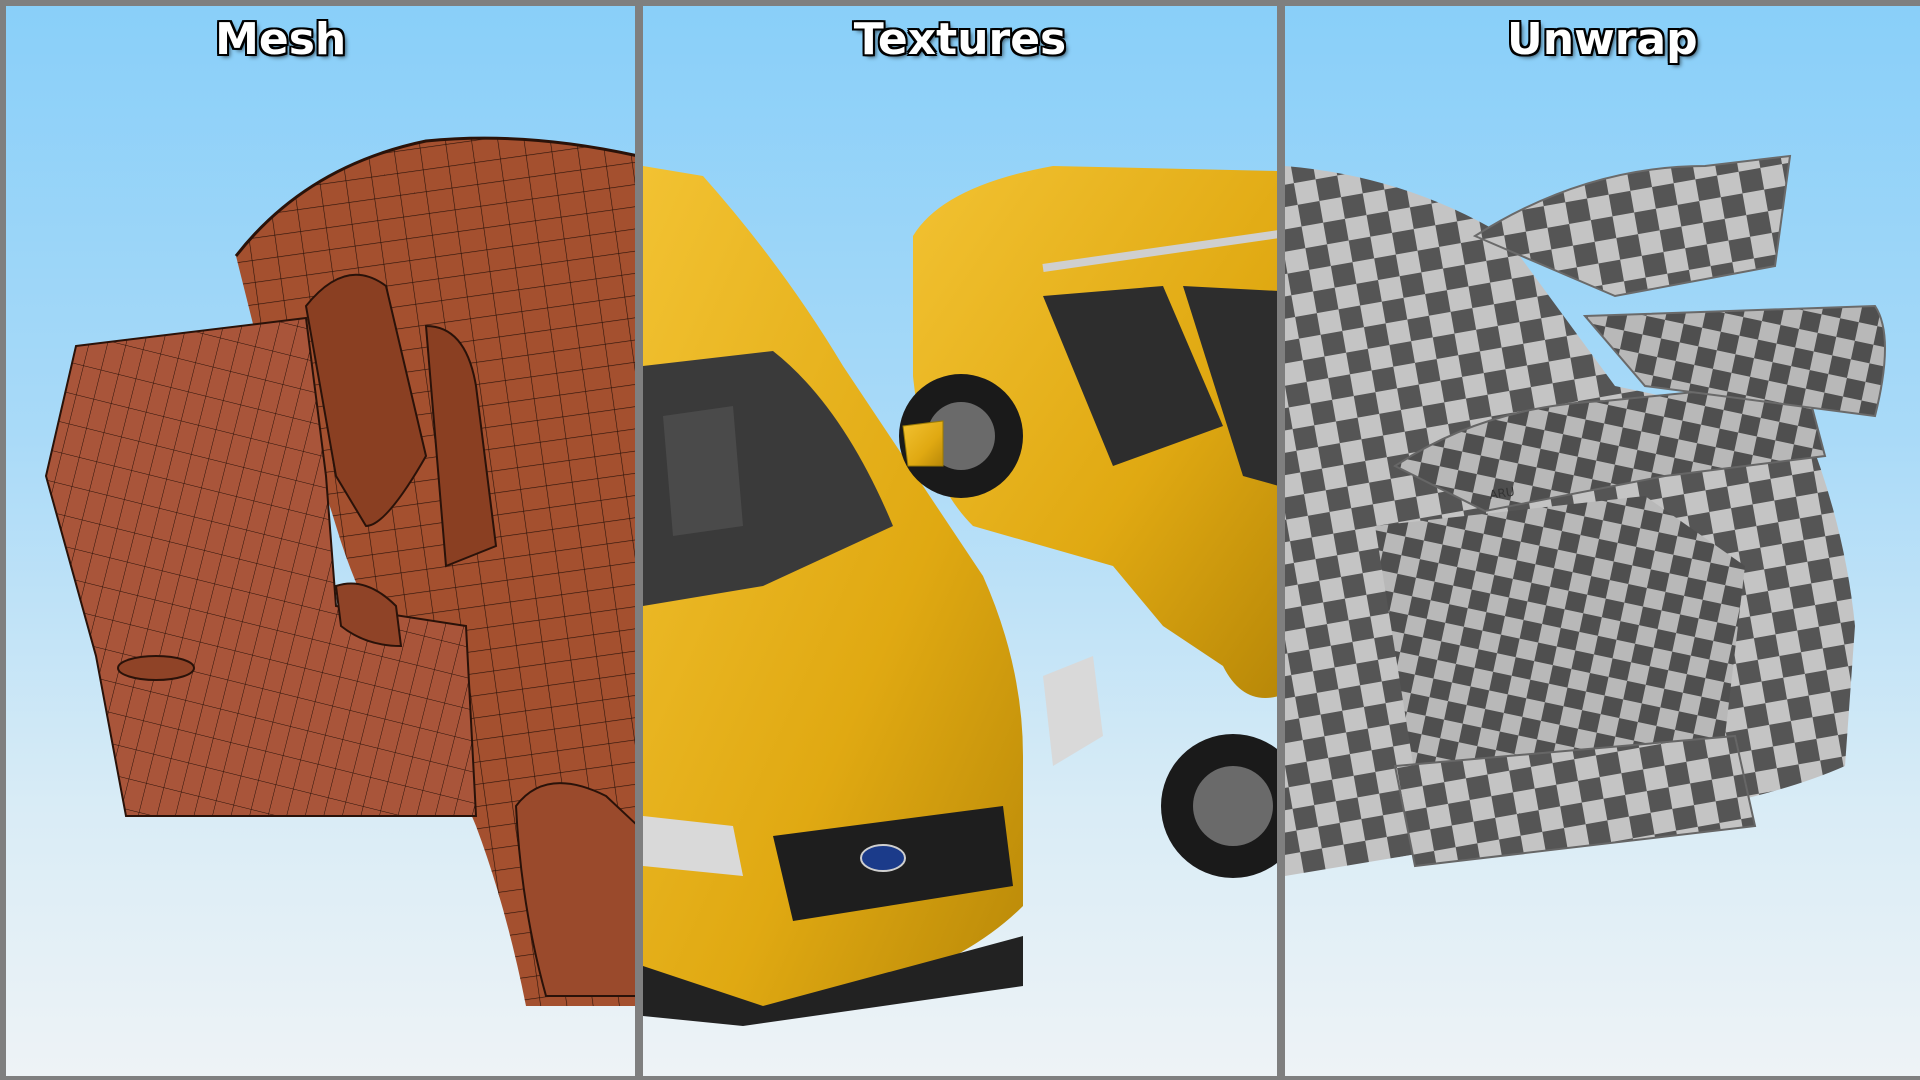 The width and height of the screenshot is (1920, 1080). What do you see at coordinates (1602, 39) in the screenshot?
I see `unwrap-title: Unwrap` at bounding box center [1602, 39].